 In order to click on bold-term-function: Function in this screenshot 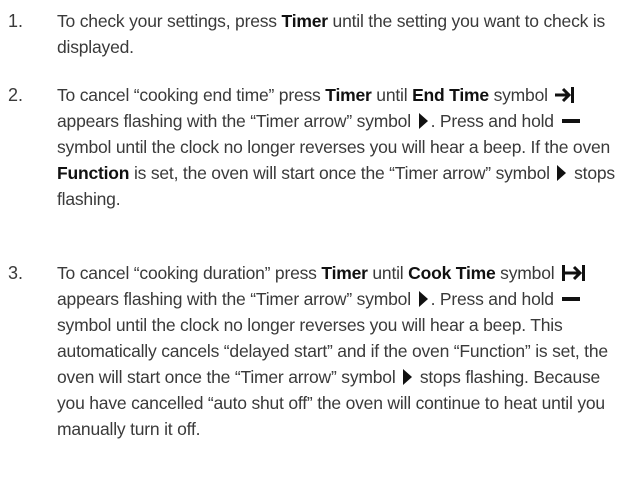, I will do `click(93, 173)`.